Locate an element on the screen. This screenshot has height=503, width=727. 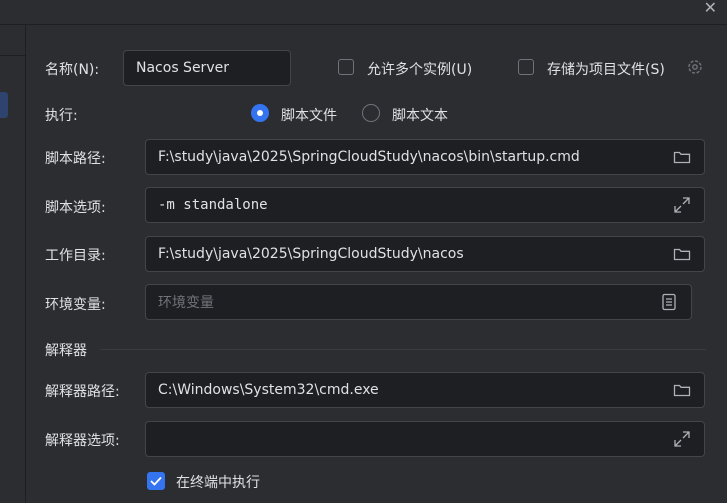
execute-label: 执行: is located at coordinates (61, 116).